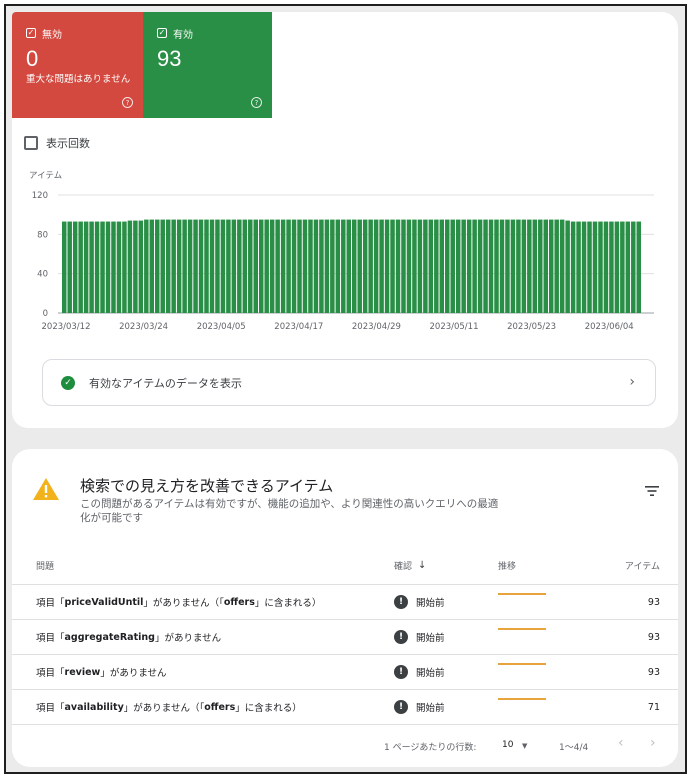  I want to click on impressions-toggle: 表示回数, so click(57, 143).